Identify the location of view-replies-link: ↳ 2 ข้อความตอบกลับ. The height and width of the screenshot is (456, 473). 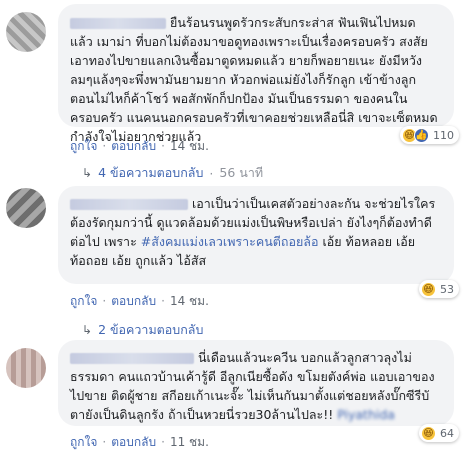
(142, 330).